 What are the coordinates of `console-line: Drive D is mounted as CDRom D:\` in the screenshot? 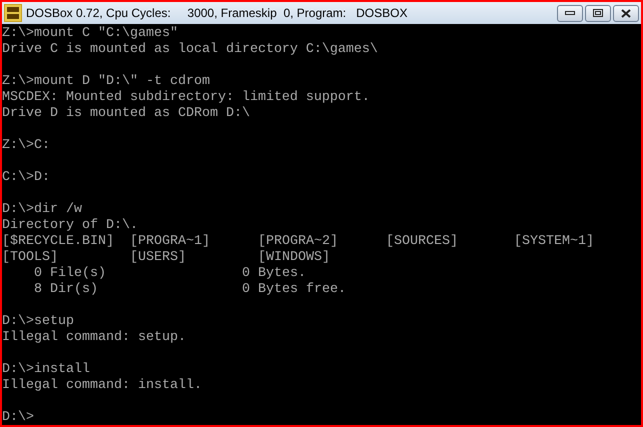 It's located at (126, 114).